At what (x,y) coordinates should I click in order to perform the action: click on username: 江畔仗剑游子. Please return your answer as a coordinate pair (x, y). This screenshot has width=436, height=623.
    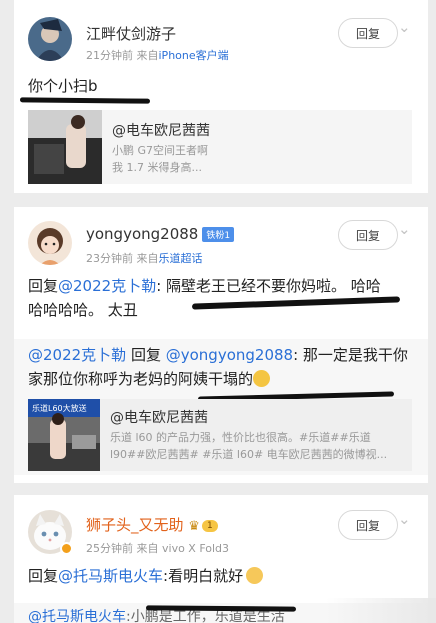
    Looking at the image, I should click on (131, 33).